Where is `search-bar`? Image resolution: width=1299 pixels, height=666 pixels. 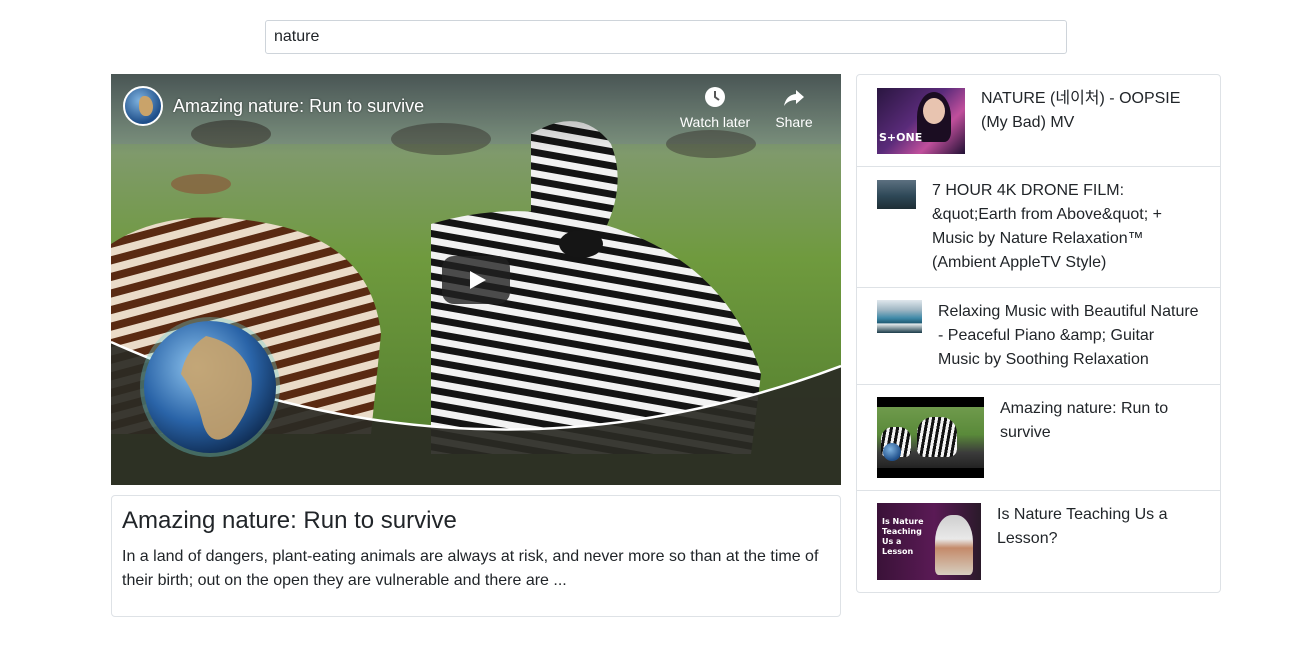 search-bar is located at coordinates (666, 37).